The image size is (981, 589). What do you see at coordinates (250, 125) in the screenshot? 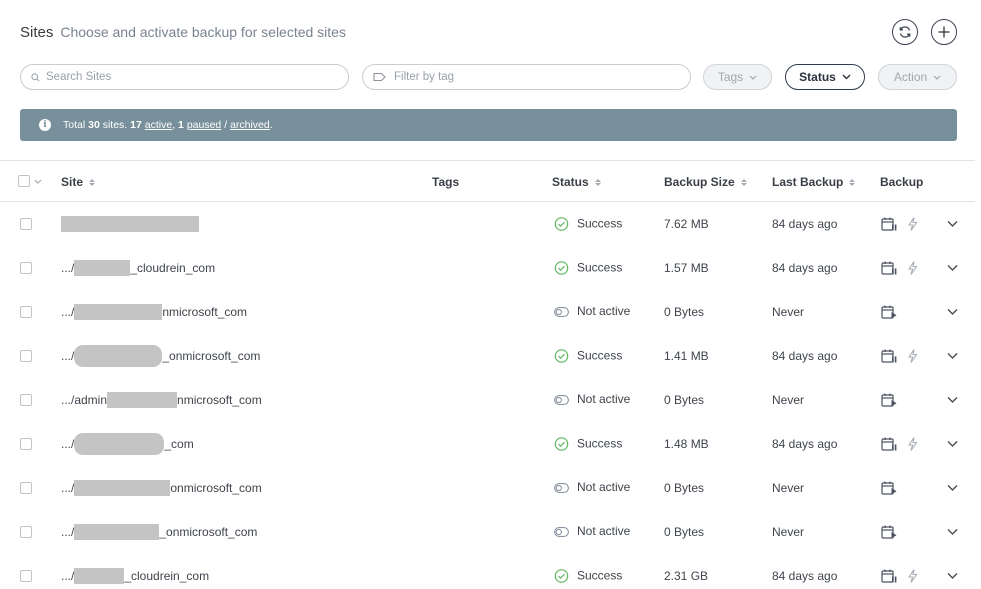
I see `archived-filter-link: archived` at bounding box center [250, 125].